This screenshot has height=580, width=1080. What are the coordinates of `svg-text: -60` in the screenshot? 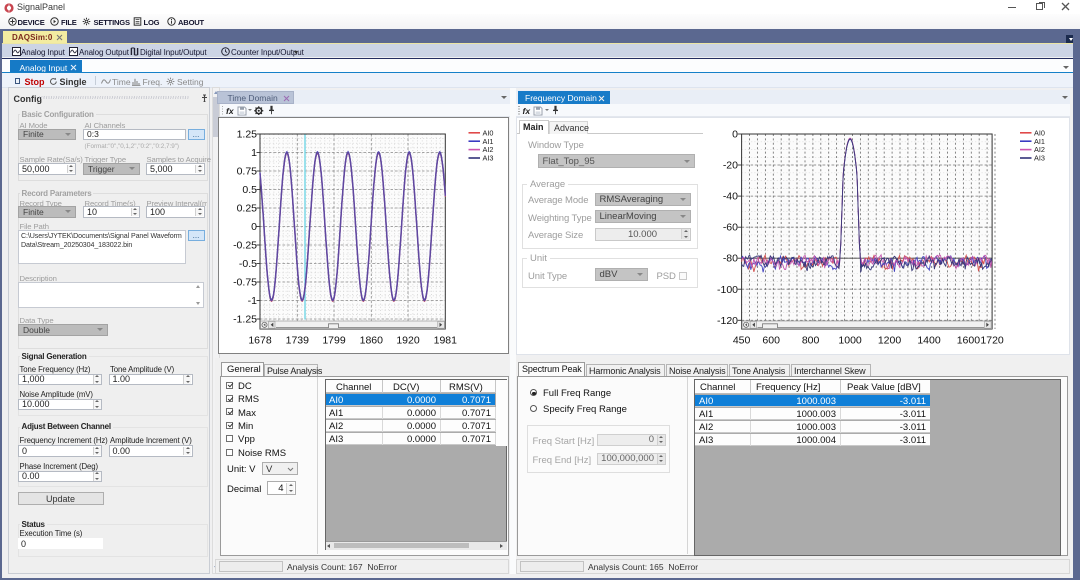 It's located at (730, 228).